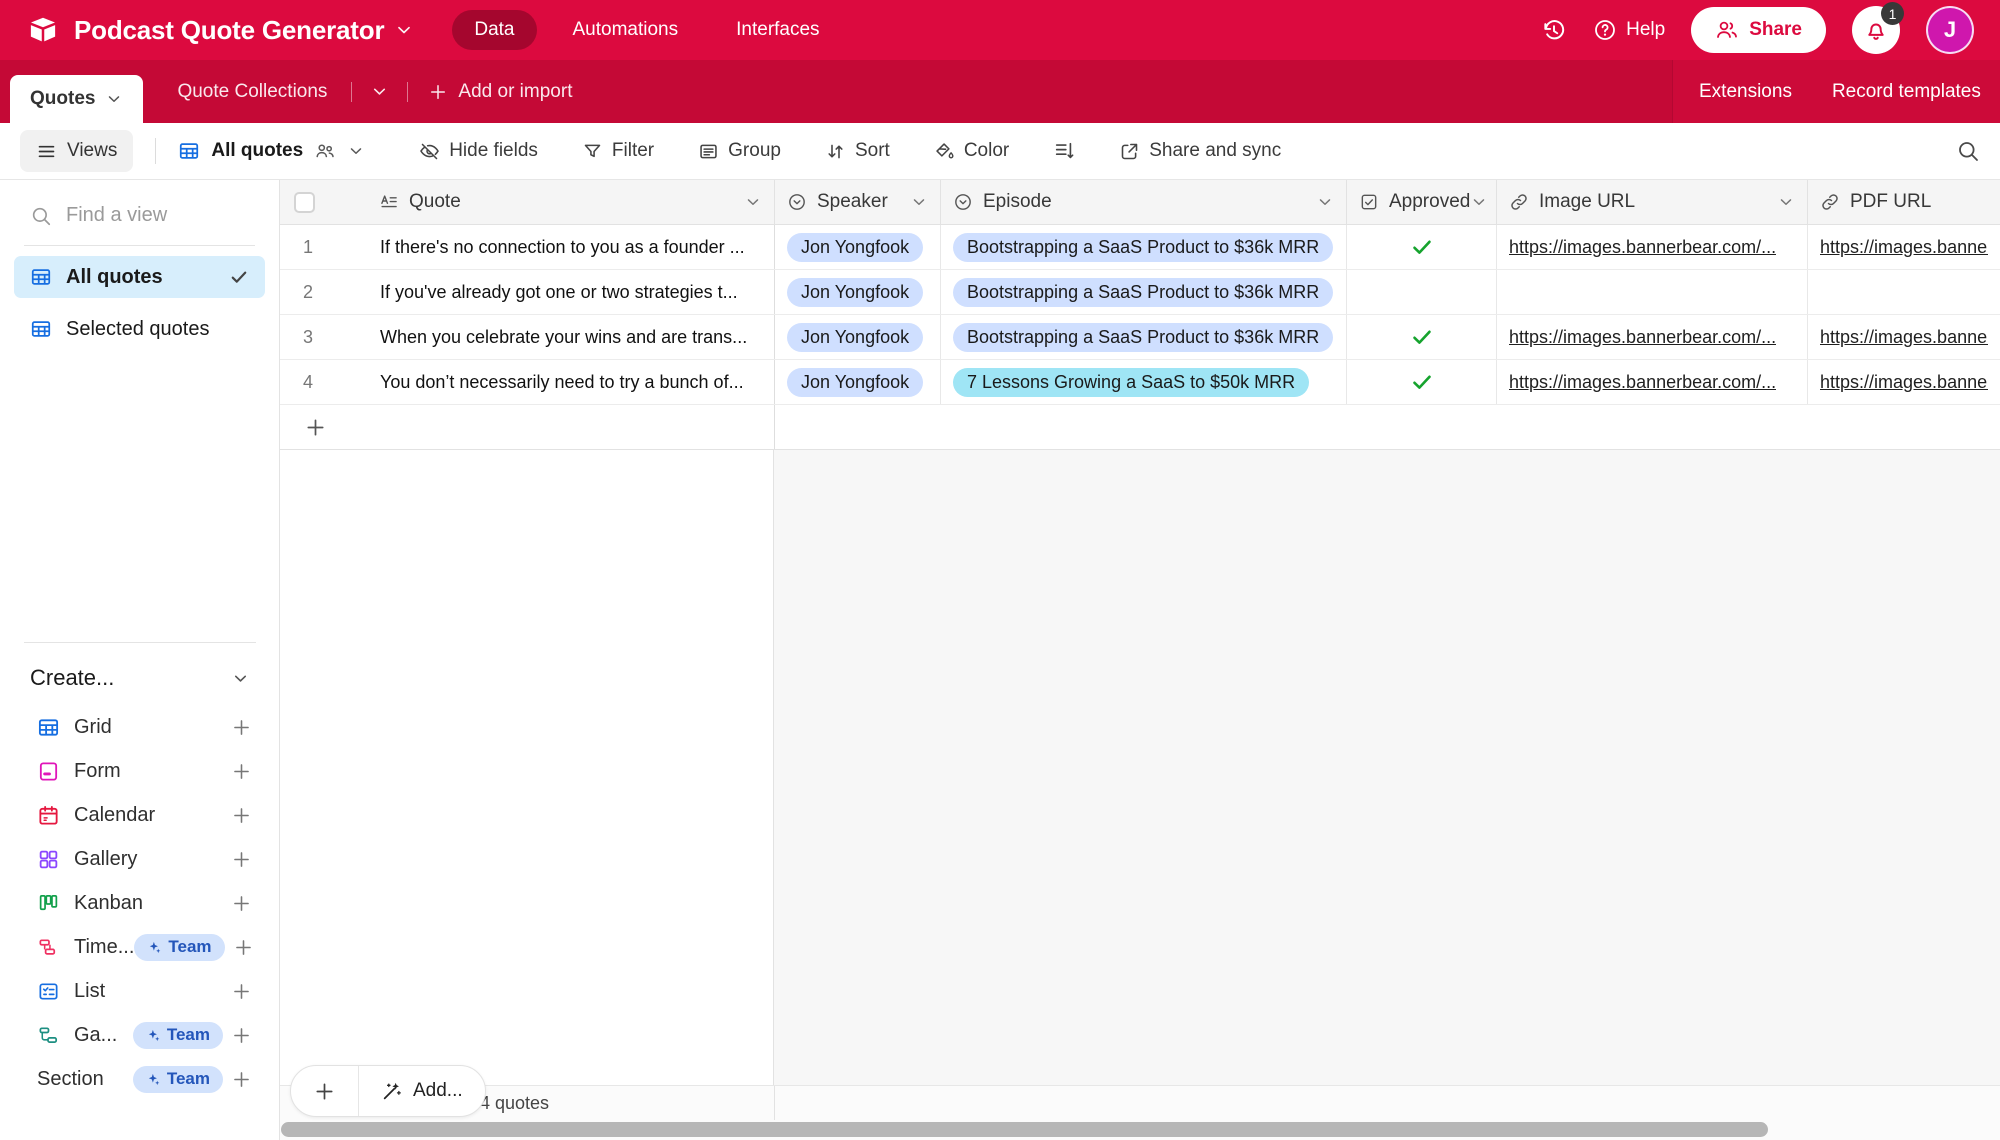 The height and width of the screenshot is (1140, 2000). Describe the element at coordinates (494, 30) in the screenshot. I see `nav-tab-data: Data` at that location.